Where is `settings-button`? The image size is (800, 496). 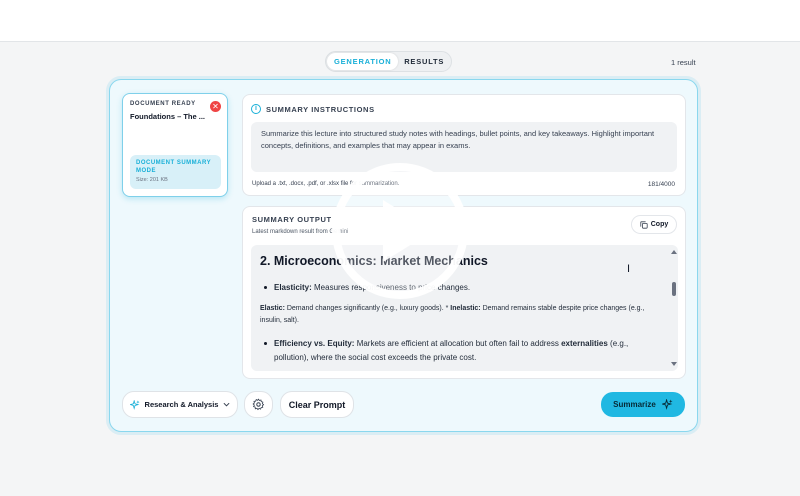
settings-button is located at coordinates (258, 404).